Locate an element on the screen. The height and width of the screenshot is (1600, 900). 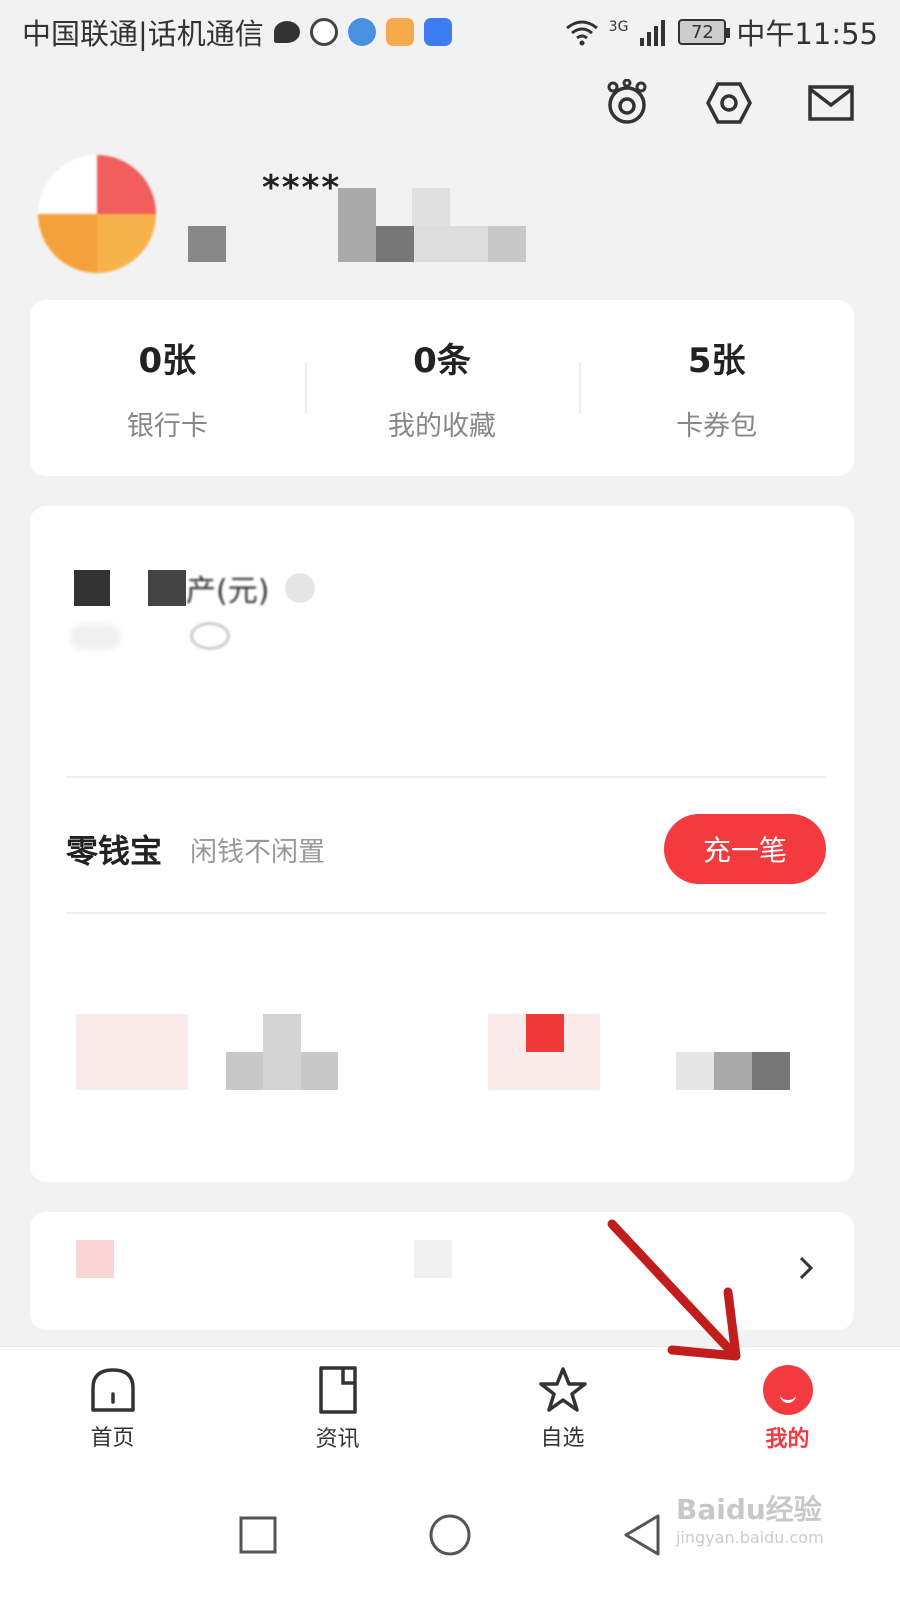
masked-product-badge is located at coordinates (545, 1033).